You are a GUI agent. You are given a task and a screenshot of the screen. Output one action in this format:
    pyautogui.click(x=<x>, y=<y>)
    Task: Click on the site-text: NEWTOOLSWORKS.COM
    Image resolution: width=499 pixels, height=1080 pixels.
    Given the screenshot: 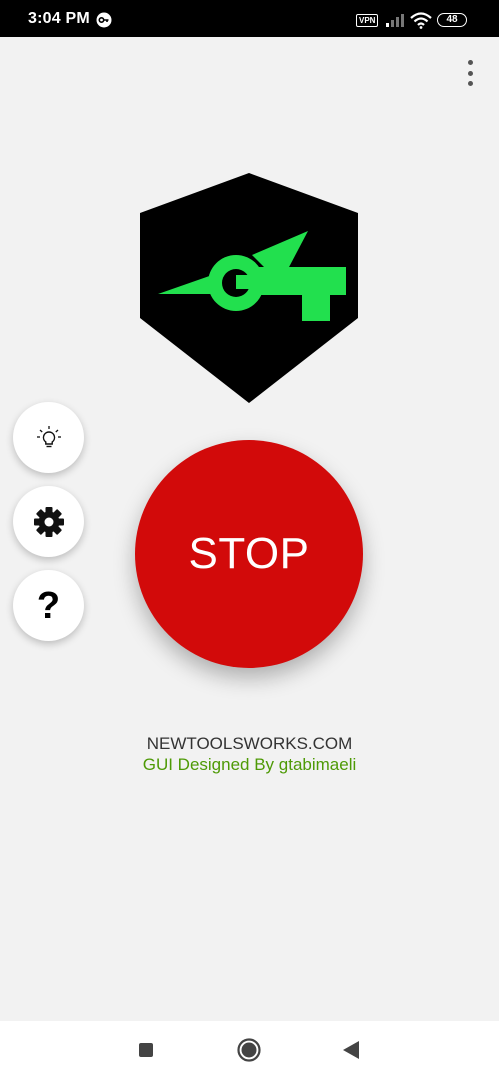 What is the action you would take?
    pyautogui.click(x=249, y=743)
    